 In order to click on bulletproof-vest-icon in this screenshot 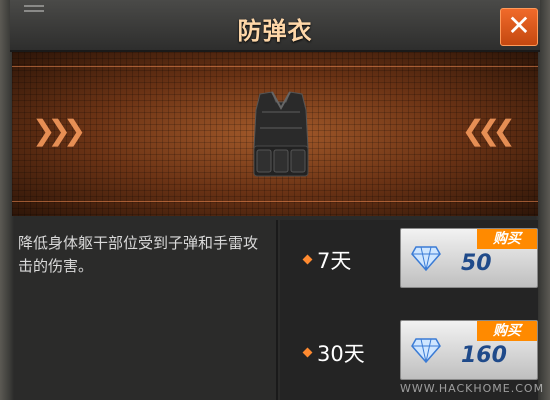, I will do `click(281, 134)`.